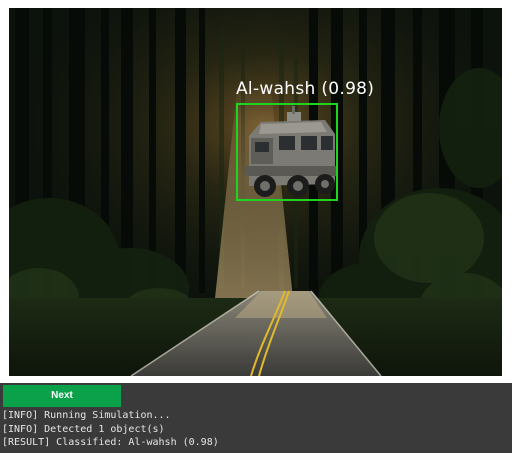  I want to click on log-line: [RESULT] Classified: Al-wahsh (0.98), so click(110, 442).